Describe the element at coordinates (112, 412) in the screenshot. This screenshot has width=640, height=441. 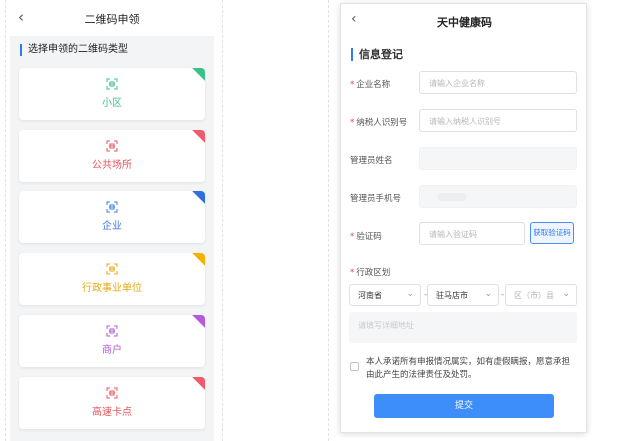
I see `qr-type-label: 高速卡点` at that location.